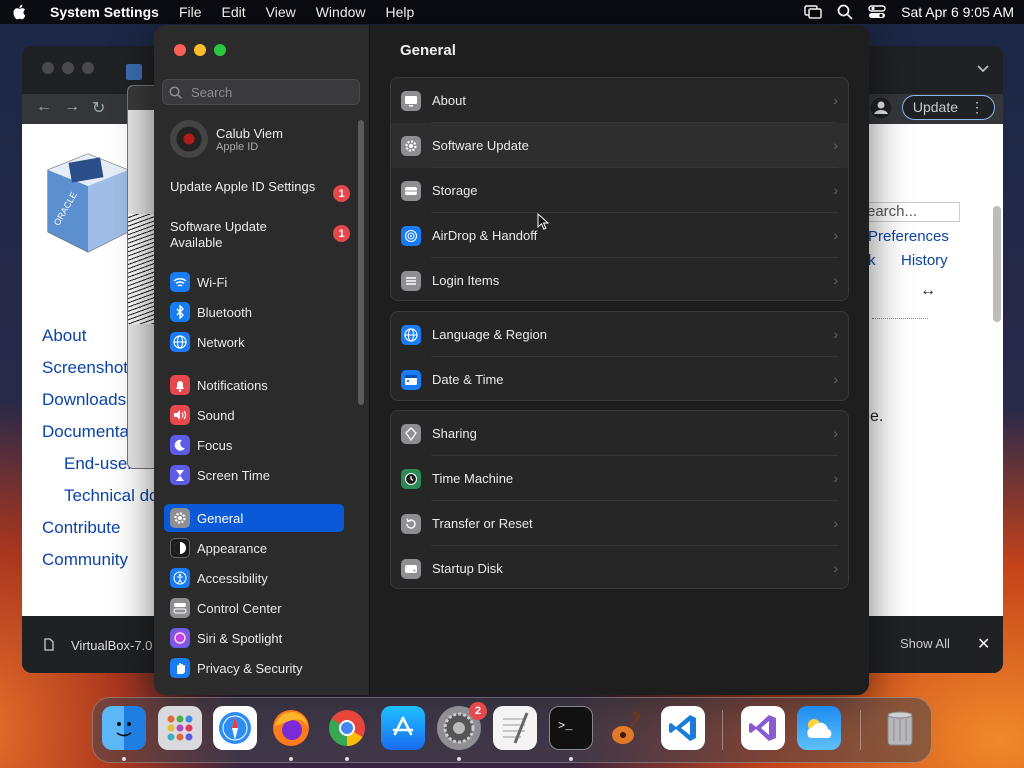 The image size is (1024, 768). What do you see at coordinates (467, 568) in the screenshot?
I see `row-label: Startup Disk` at bounding box center [467, 568].